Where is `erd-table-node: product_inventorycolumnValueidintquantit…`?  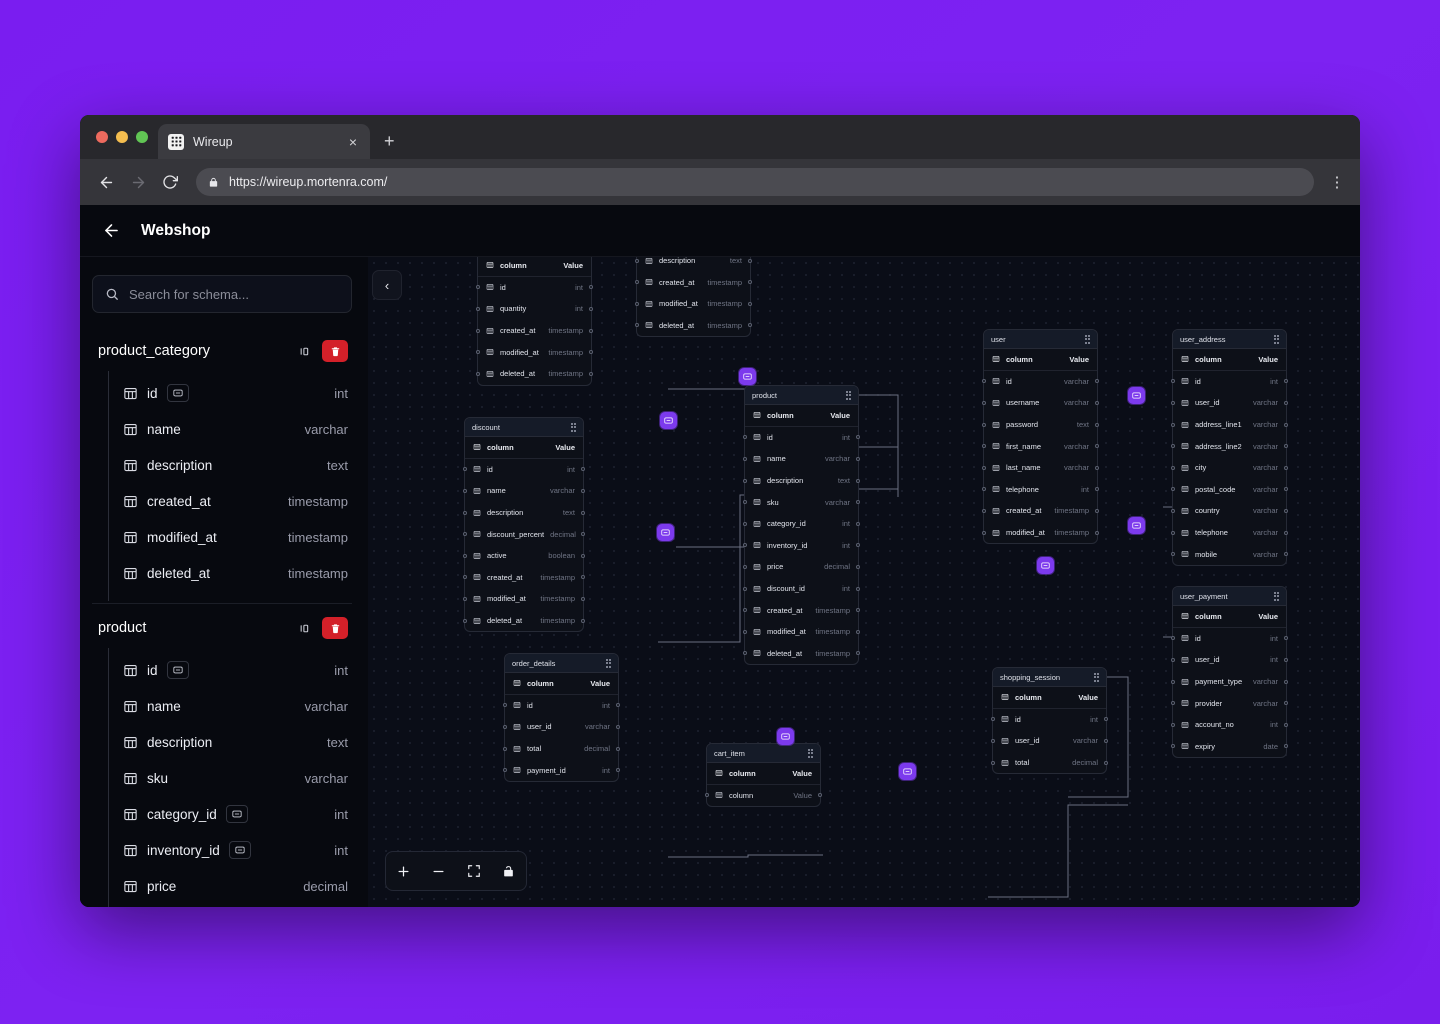
erd-table-node: product_inventorycolumnValueidintquantit… is located at coordinates (534, 321).